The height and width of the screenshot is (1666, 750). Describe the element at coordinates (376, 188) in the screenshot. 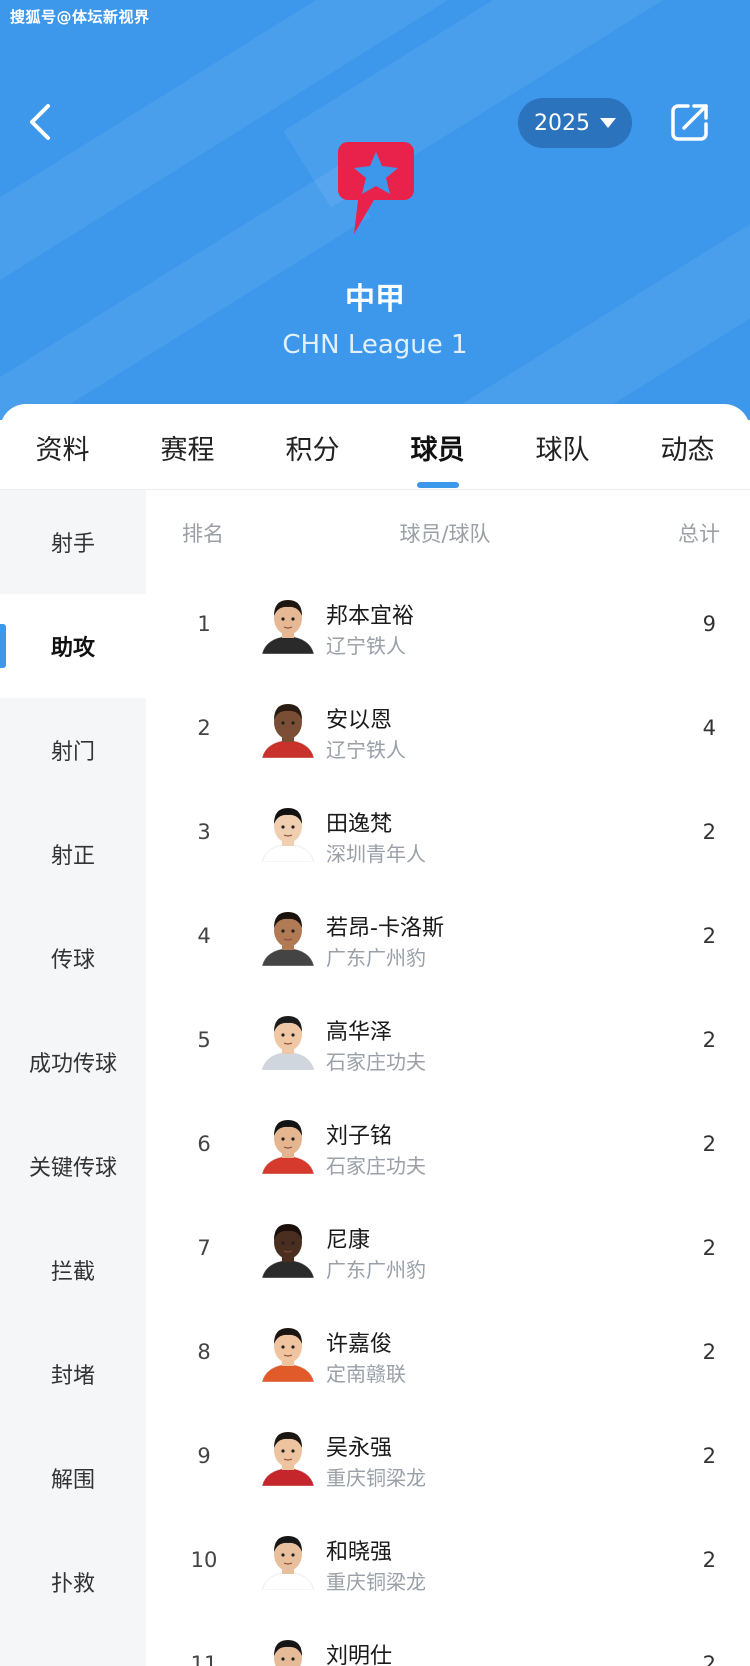

I see `league-logo` at that location.